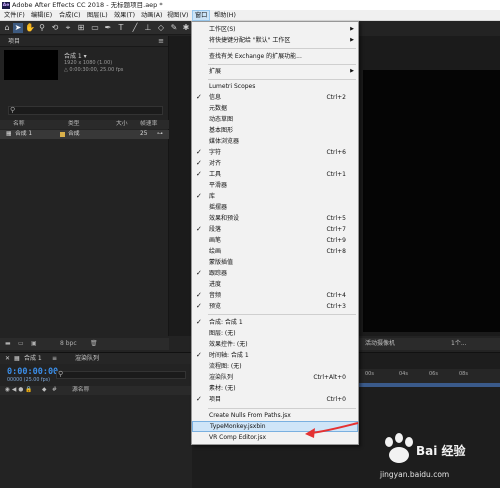 This screenshot has width=500, height=488. What do you see at coordinates (85, 110) in the screenshot?
I see `project-search-input: ⚲` at bounding box center [85, 110].